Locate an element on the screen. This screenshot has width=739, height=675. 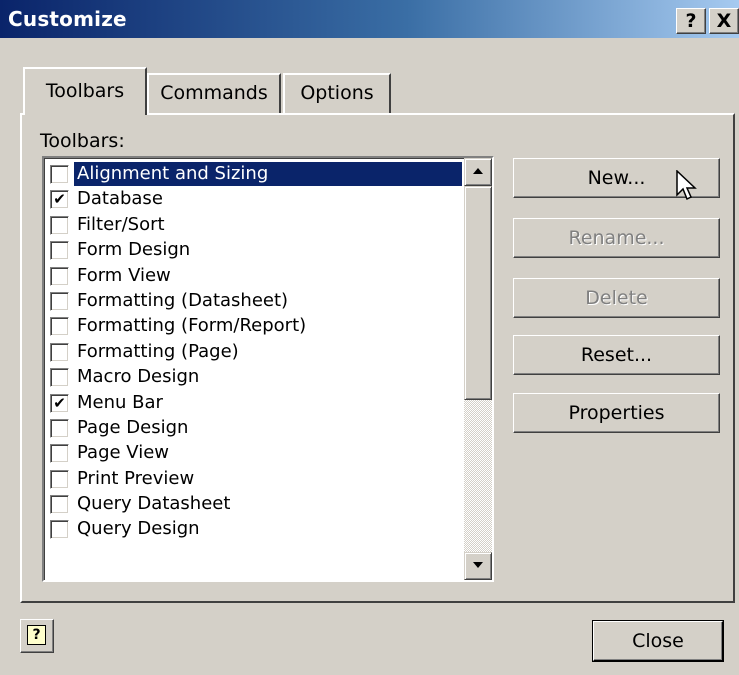
list-item-label: Page Design is located at coordinates (133, 427).